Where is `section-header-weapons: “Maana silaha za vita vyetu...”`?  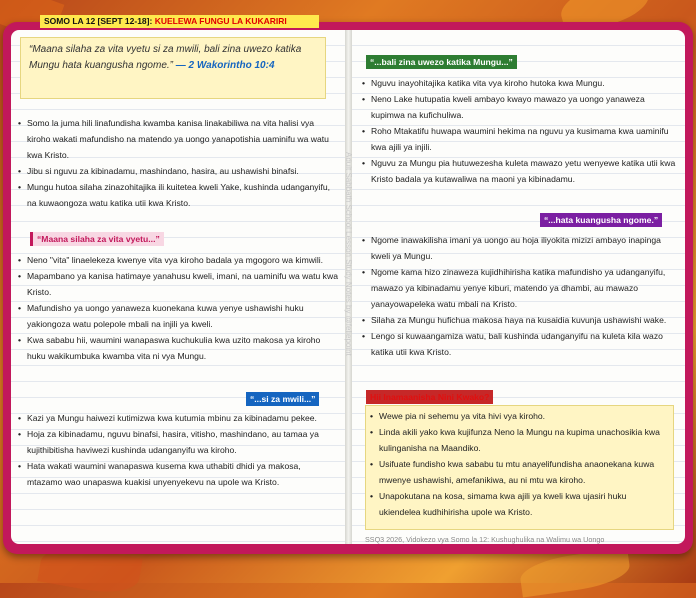
section-header-weapons: “Maana silaha za vita vyetu...” is located at coordinates (97, 239).